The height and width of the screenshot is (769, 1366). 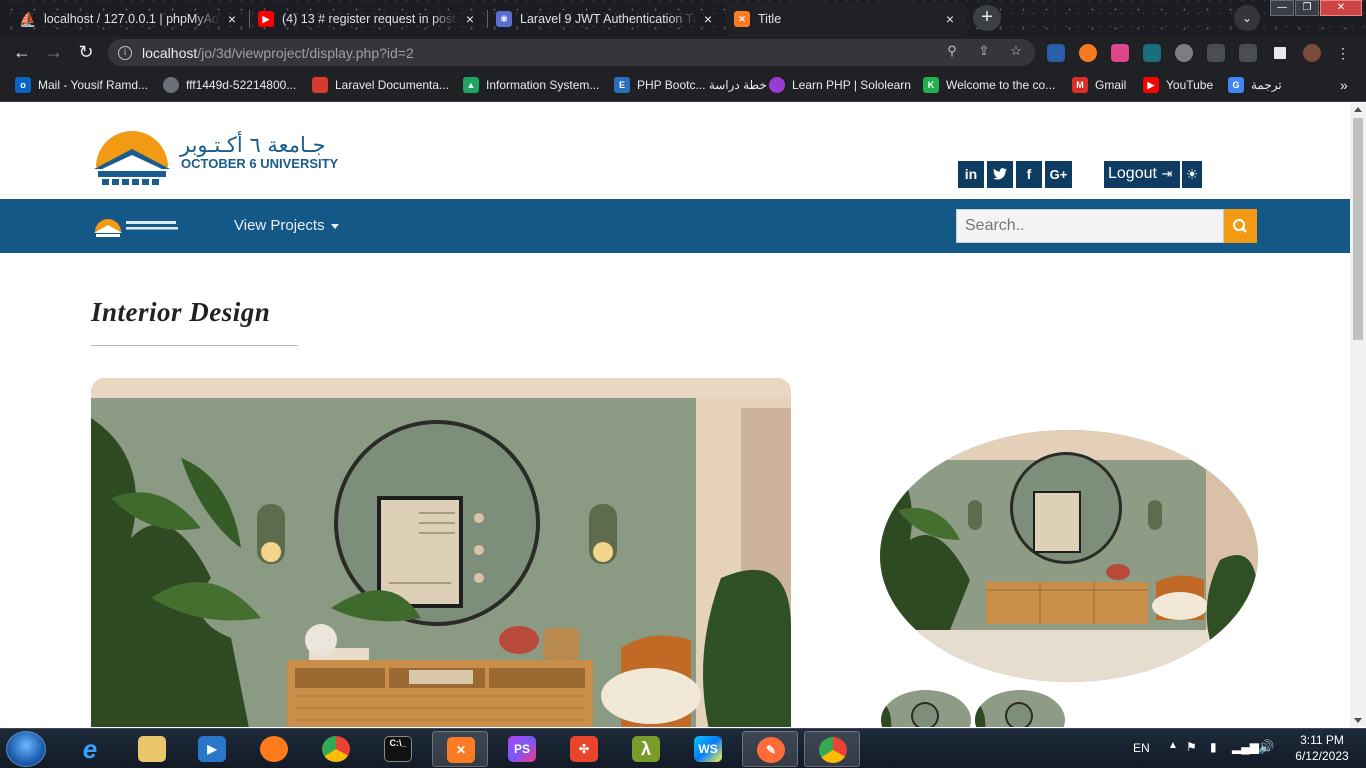 I want to click on browser-tab-youtube: ▶ (4) 13 # register request in postman ×, so click(x=368, y=19).